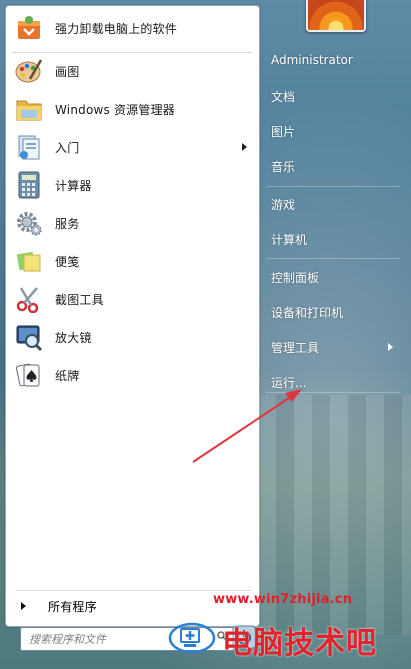 The width and height of the screenshot is (411, 669). I want to click on watermark-brand: 电脑技术吧, so click(299, 643).